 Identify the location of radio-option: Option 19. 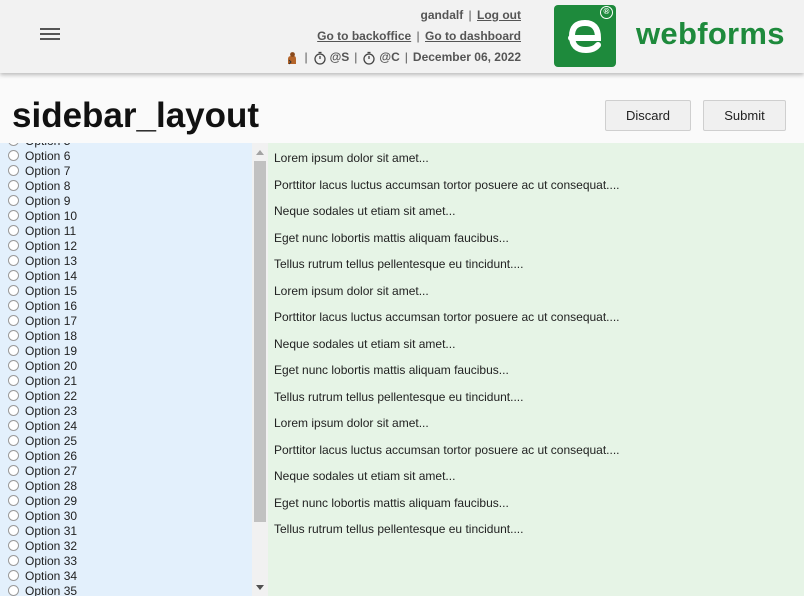
(126, 350).